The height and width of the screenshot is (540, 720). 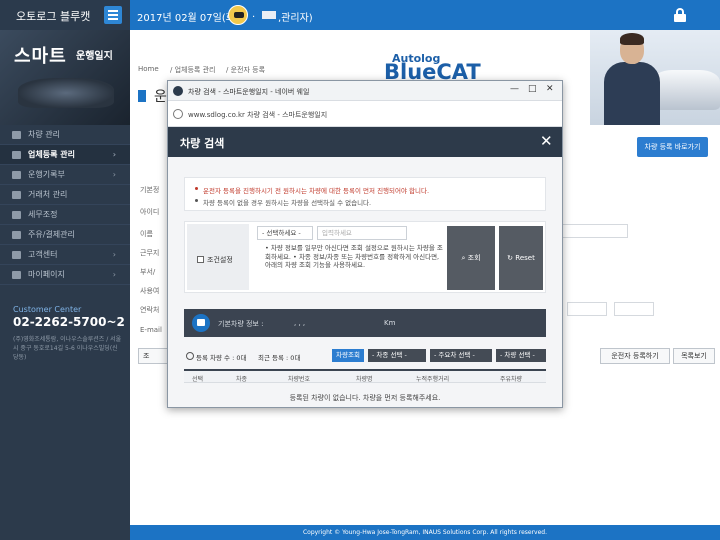 What do you see at coordinates (16, 155) in the screenshot?
I see `gear-icon` at bounding box center [16, 155].